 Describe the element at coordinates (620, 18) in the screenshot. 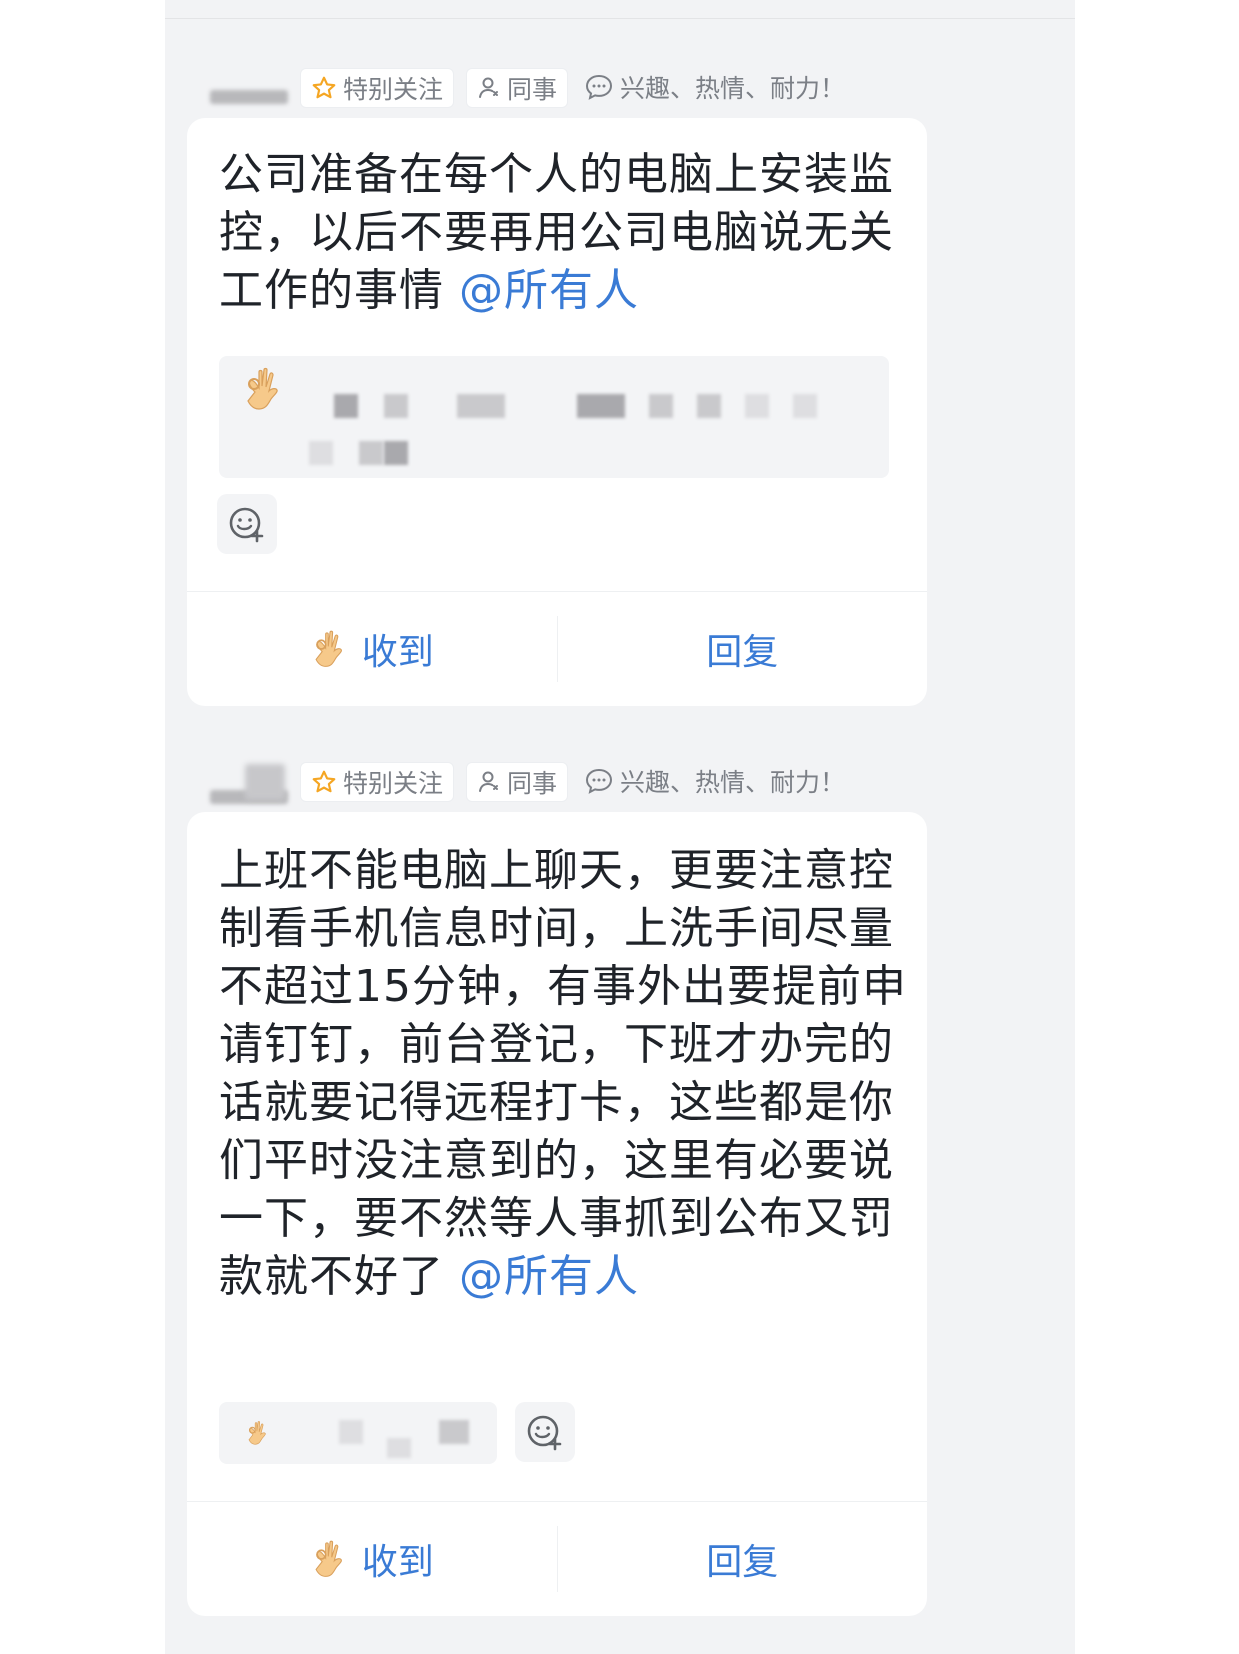

I see `top-divider` at that location.